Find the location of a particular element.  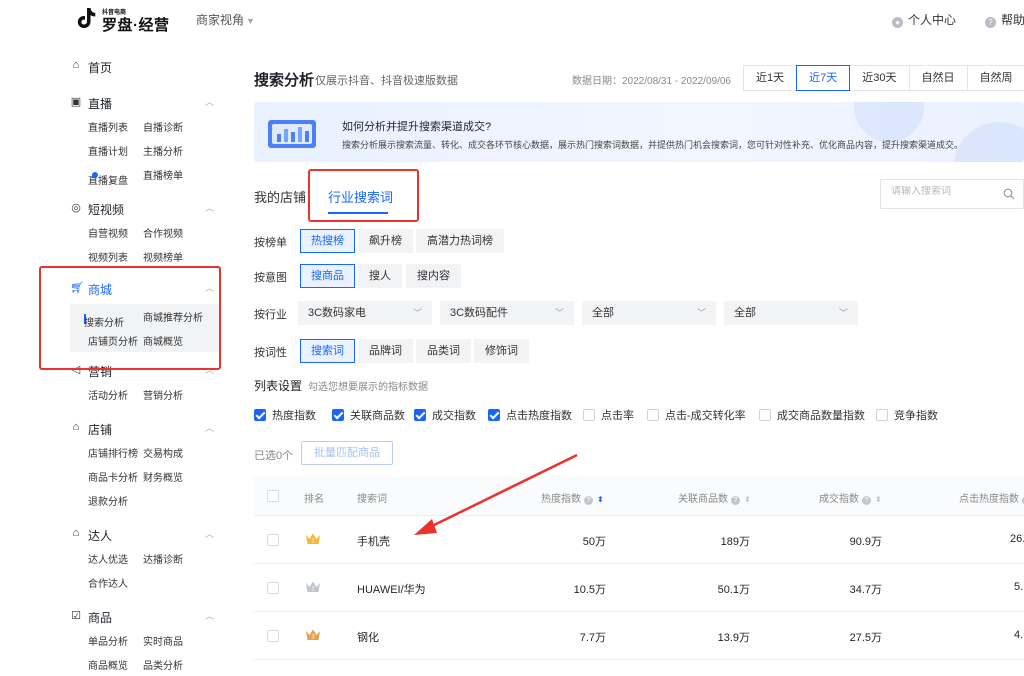

sidebar-item-trade-structure: 交易构成 is located at coordinates (163, 452).